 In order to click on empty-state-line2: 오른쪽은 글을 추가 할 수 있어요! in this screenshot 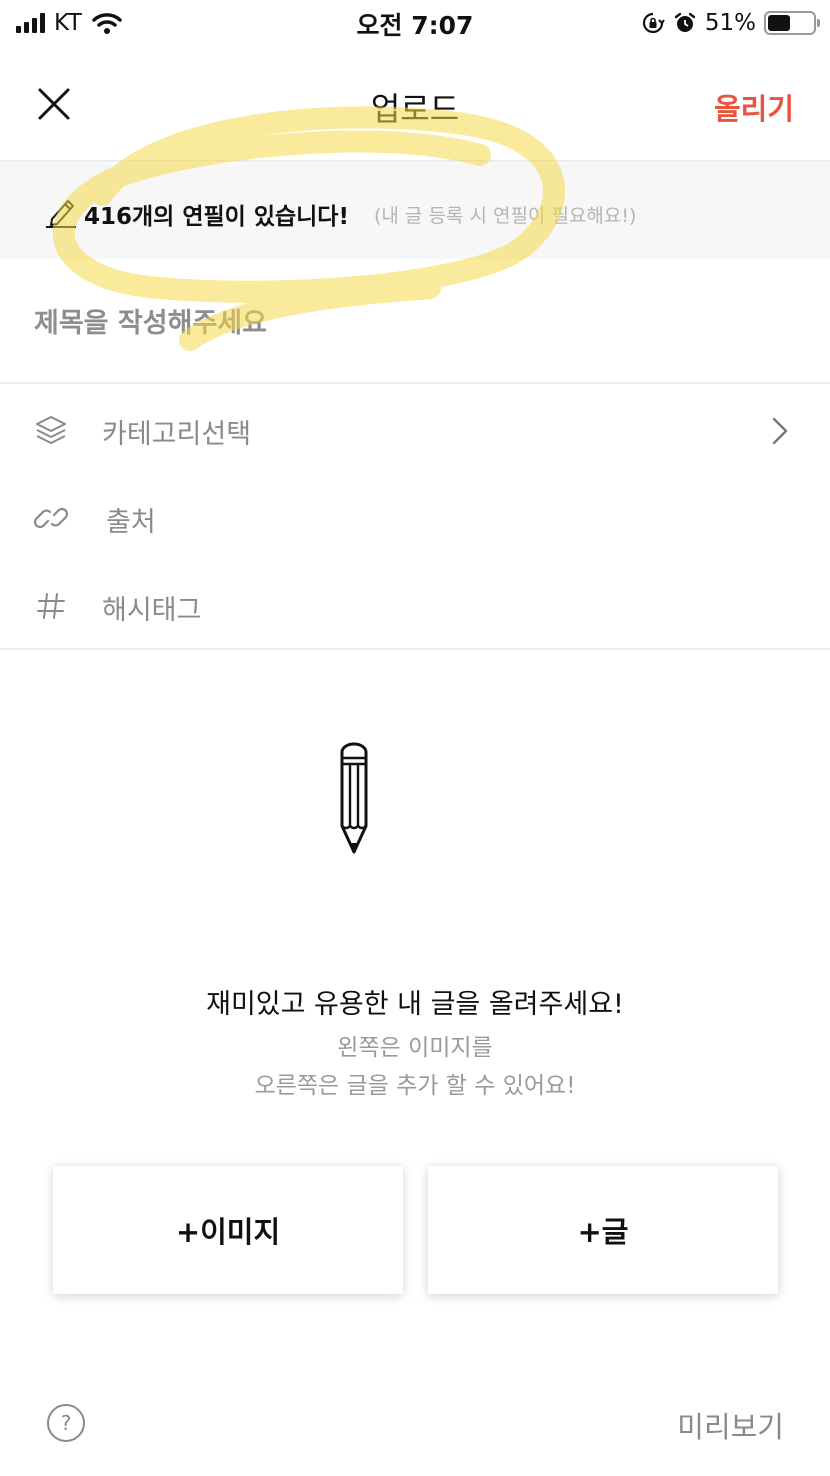, I will do `click(415, 1086)`.